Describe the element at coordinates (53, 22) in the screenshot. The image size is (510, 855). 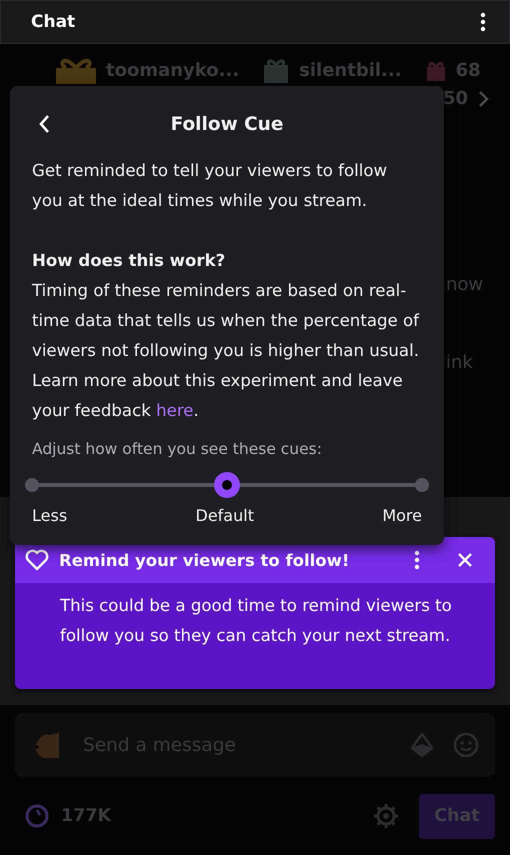
I see `panel-title: Chat` at that location.